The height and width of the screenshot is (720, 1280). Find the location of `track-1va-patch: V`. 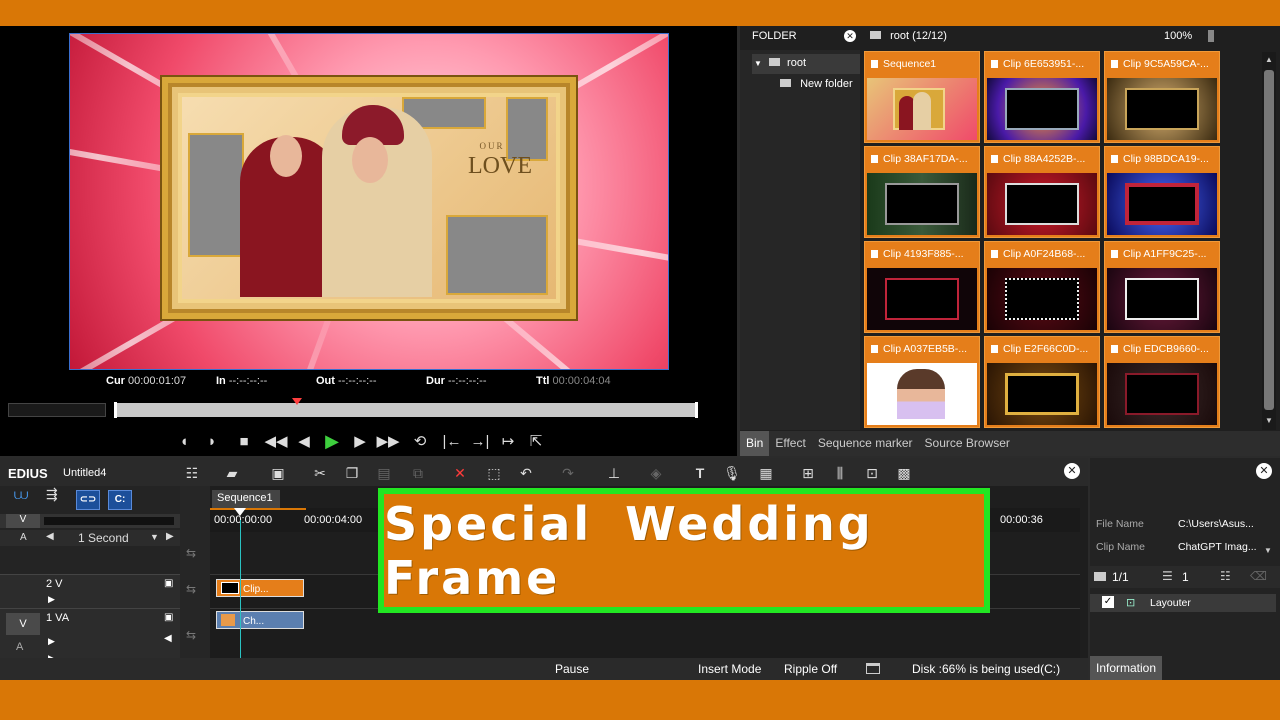

track-1va-patch: V is located at coordinates (23, 624).